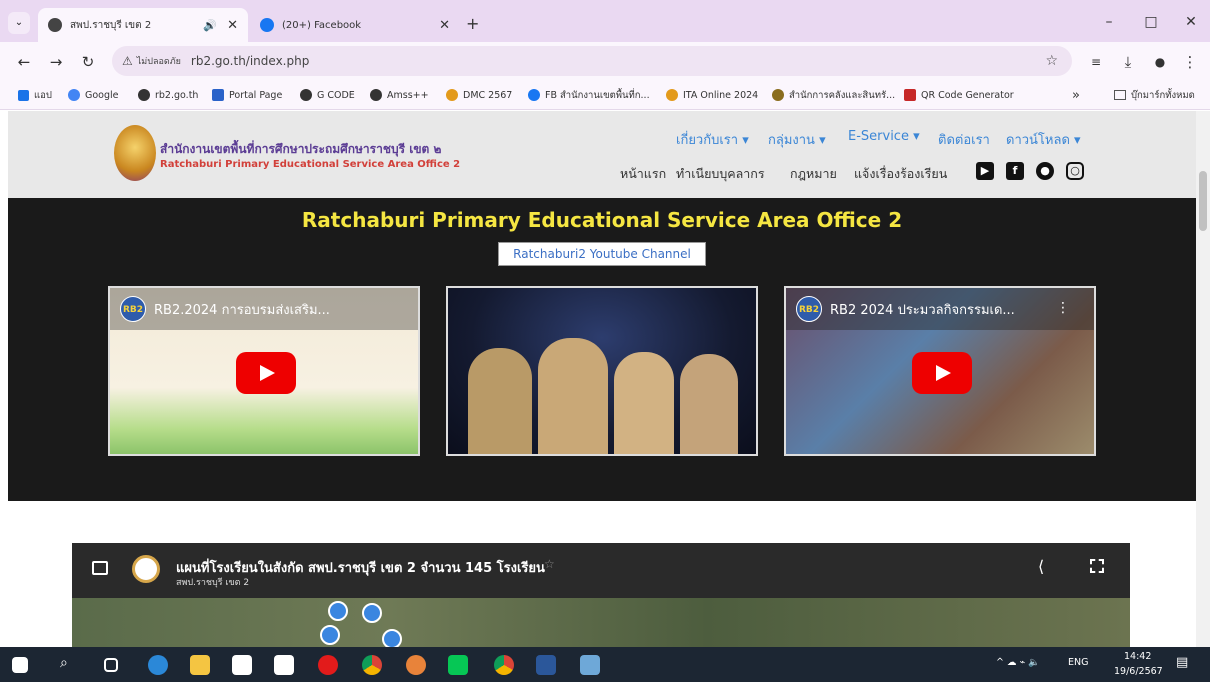 The width and height of the screenshot is (1210, 682). I want to click on edge-icon, so click(158, 665).